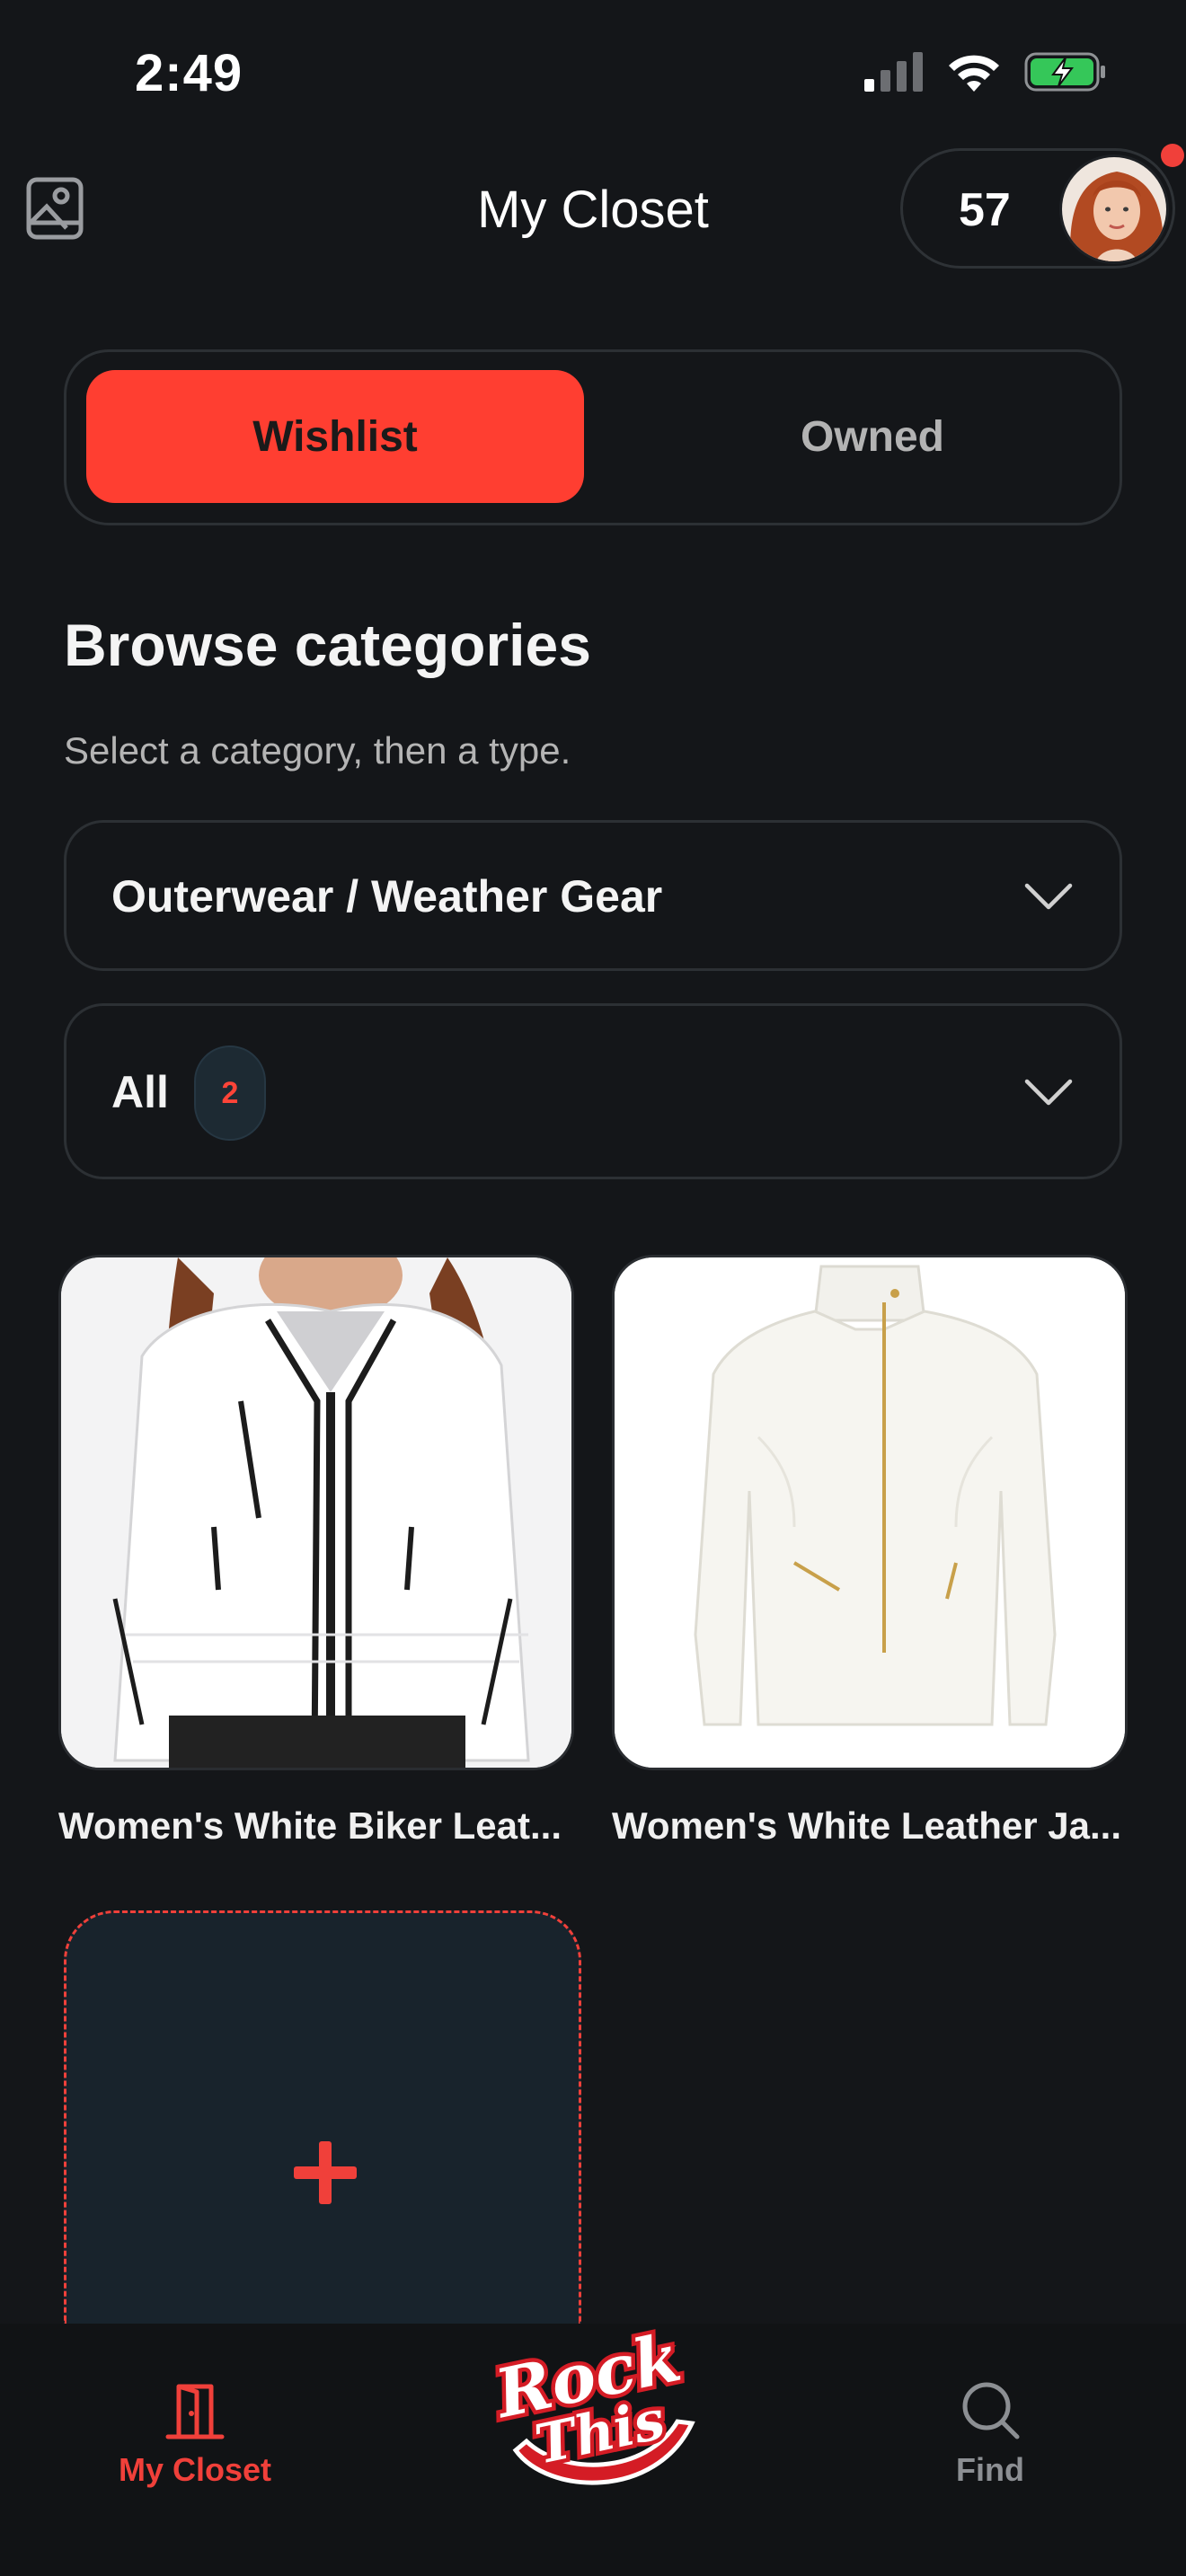 The width and height of the screenshot is (1186, 2576). Describe the element at coordinates (335, 436) in the screenshot. I see `tab-wishlist: Wishlist` at that location.